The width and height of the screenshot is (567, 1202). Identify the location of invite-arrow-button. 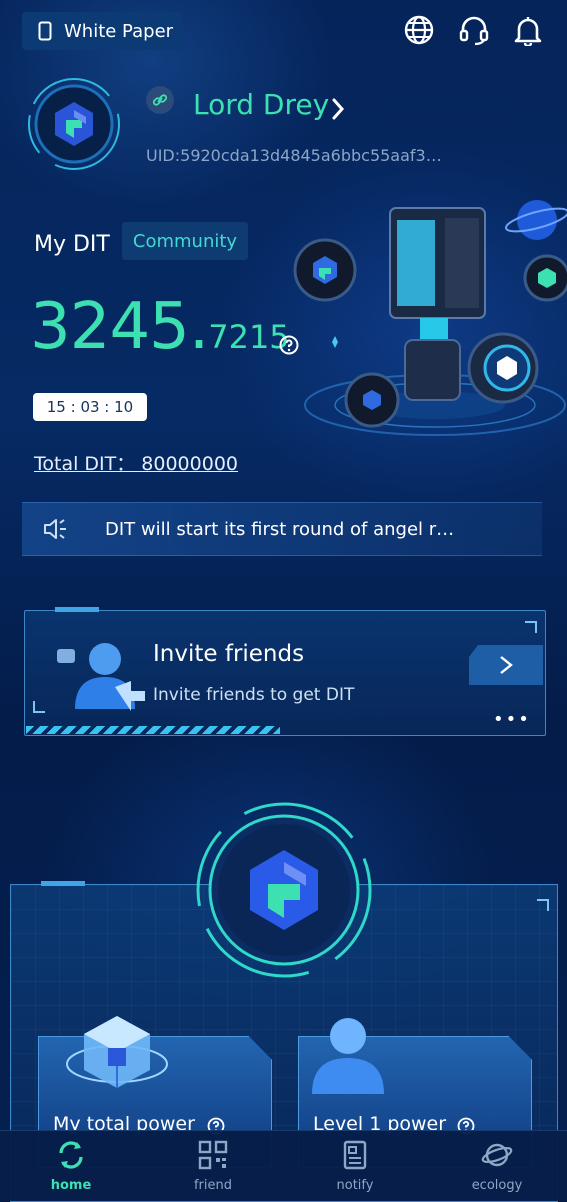
(506, 665).